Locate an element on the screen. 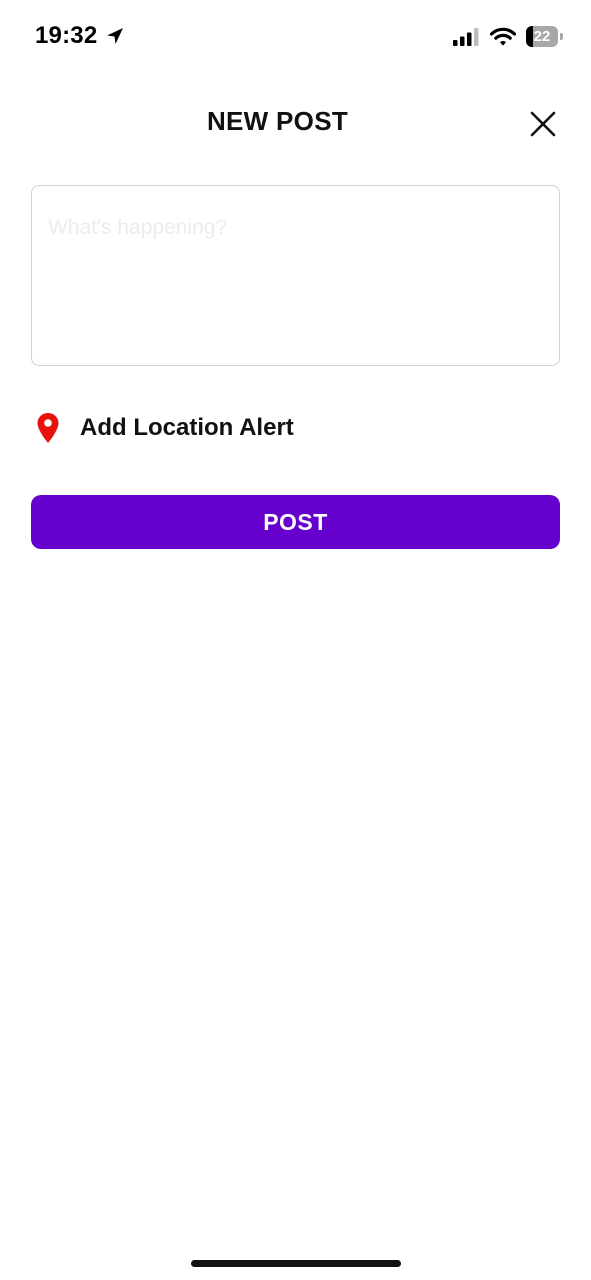  add-location-alert-button: Add Location Alert is located at coordinates (165, 428).